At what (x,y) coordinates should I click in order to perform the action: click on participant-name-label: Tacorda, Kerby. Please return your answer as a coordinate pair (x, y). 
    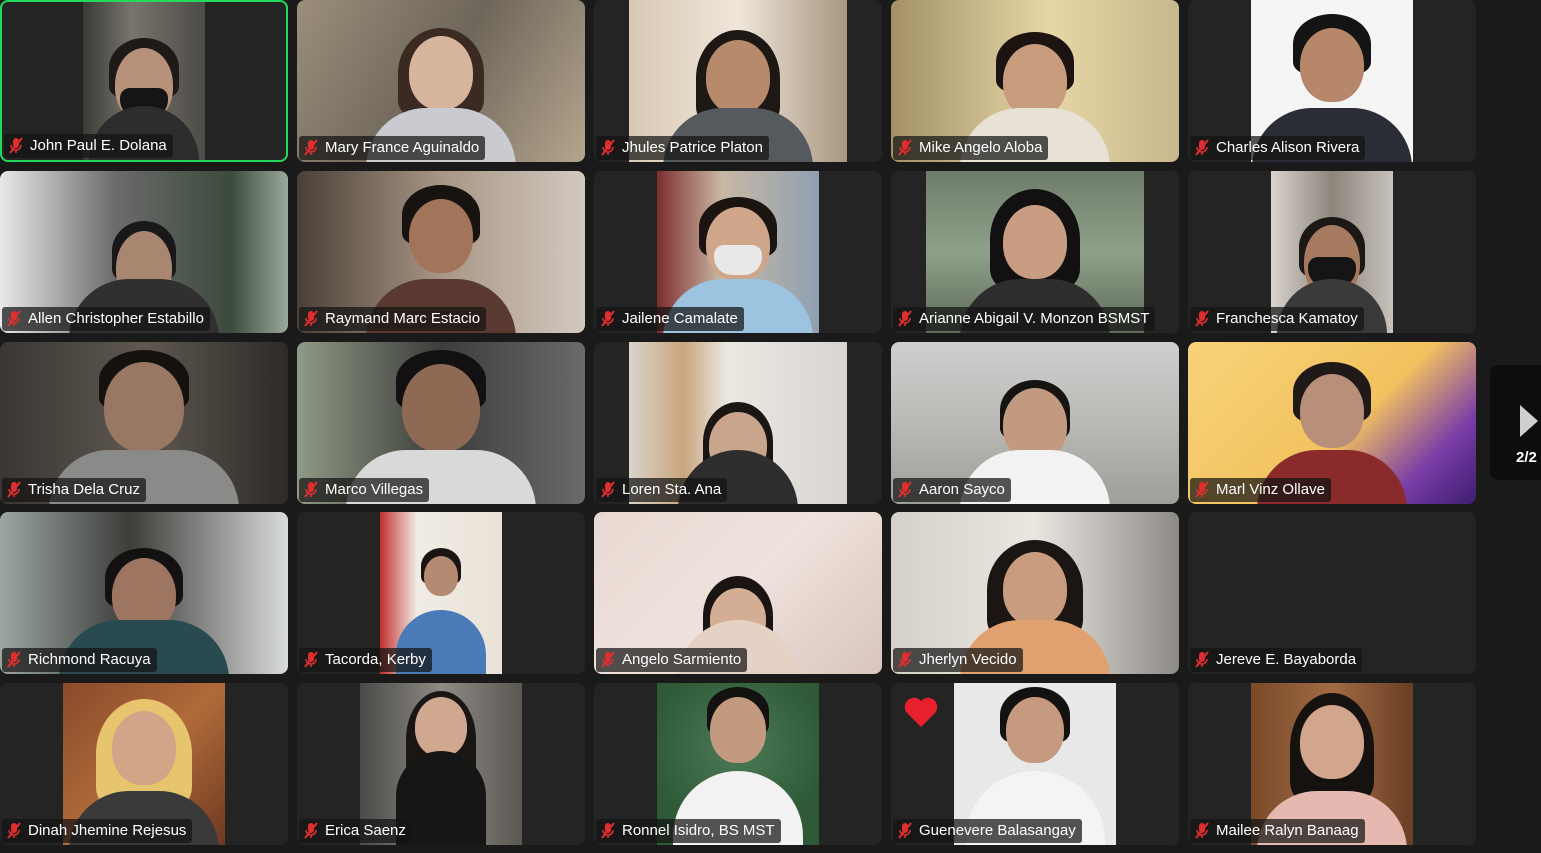
    Looking at the image, I should click on (365, 660).